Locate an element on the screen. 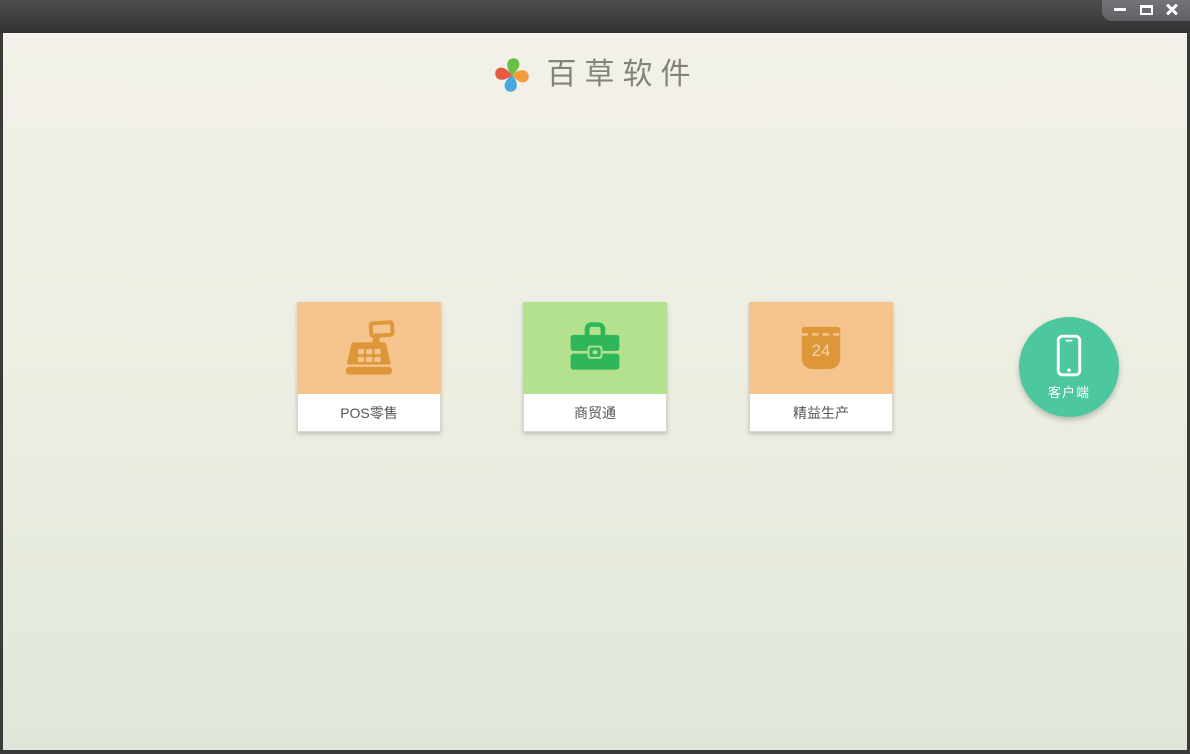 Image resolution: width=1190 pixels, height=754 pixels. titlebar is located at coordinates (595, 16).